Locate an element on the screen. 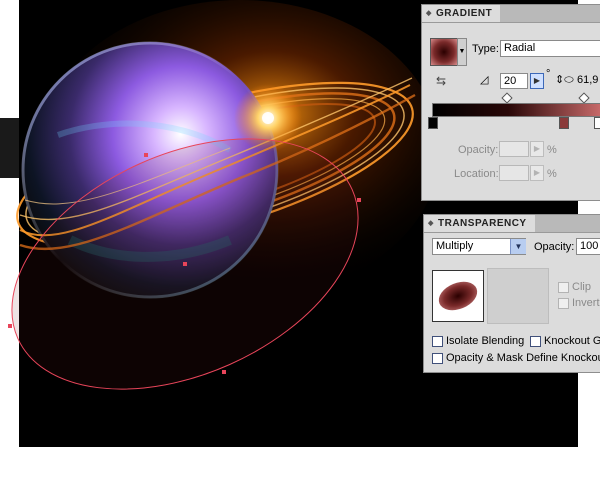 Image resolution: width=600 pixels, height=479 pixels. center-point is located at coordinates (185, 264).